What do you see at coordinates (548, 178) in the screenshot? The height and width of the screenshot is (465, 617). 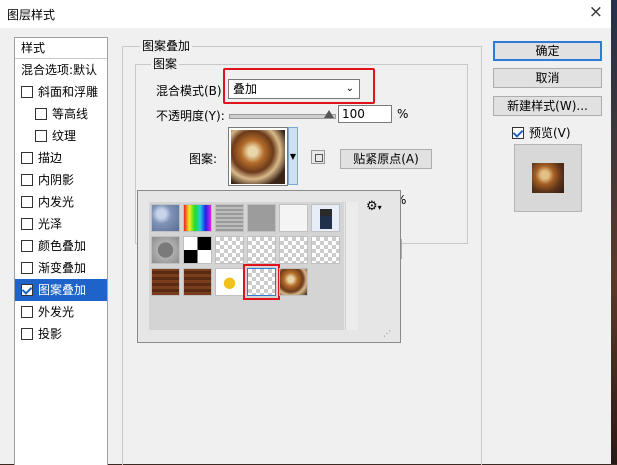 I see `style-preview-image` at bounding box center [548, 178].